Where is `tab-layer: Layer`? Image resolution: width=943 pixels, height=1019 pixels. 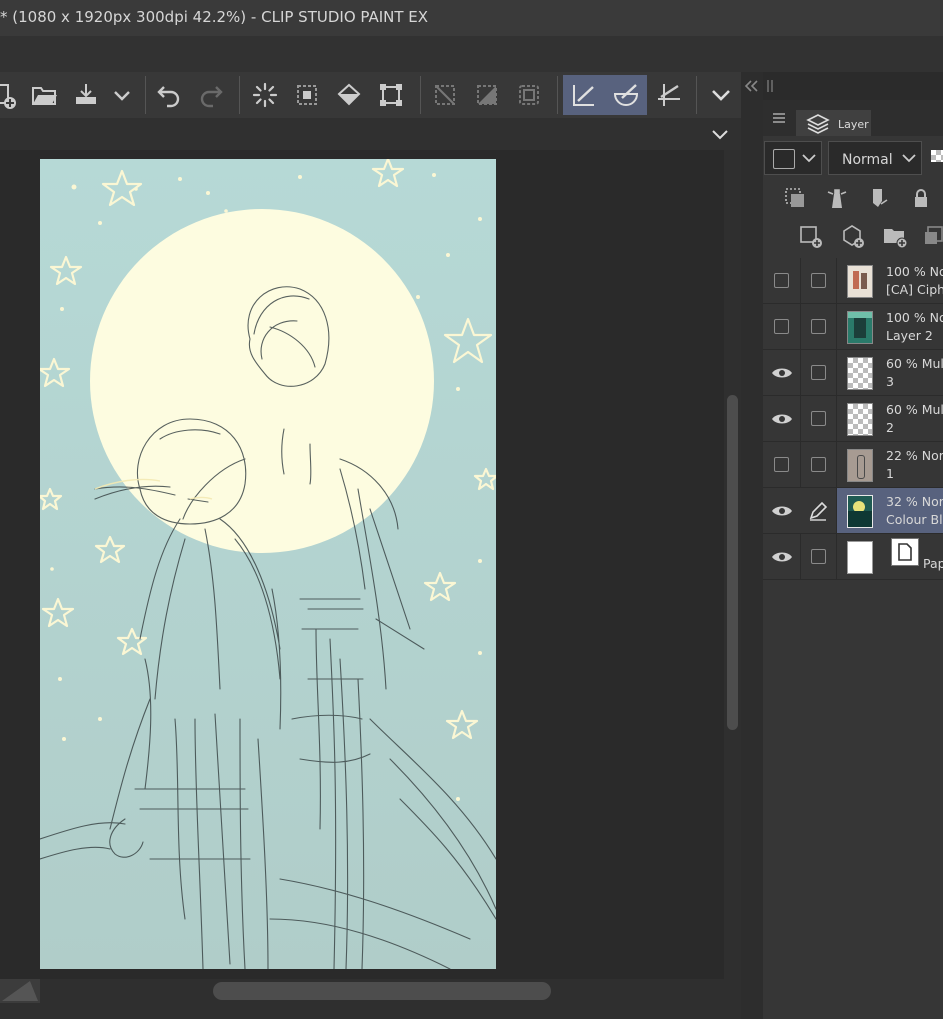
tab-layer: Layer is located at coordinates (833, 123).